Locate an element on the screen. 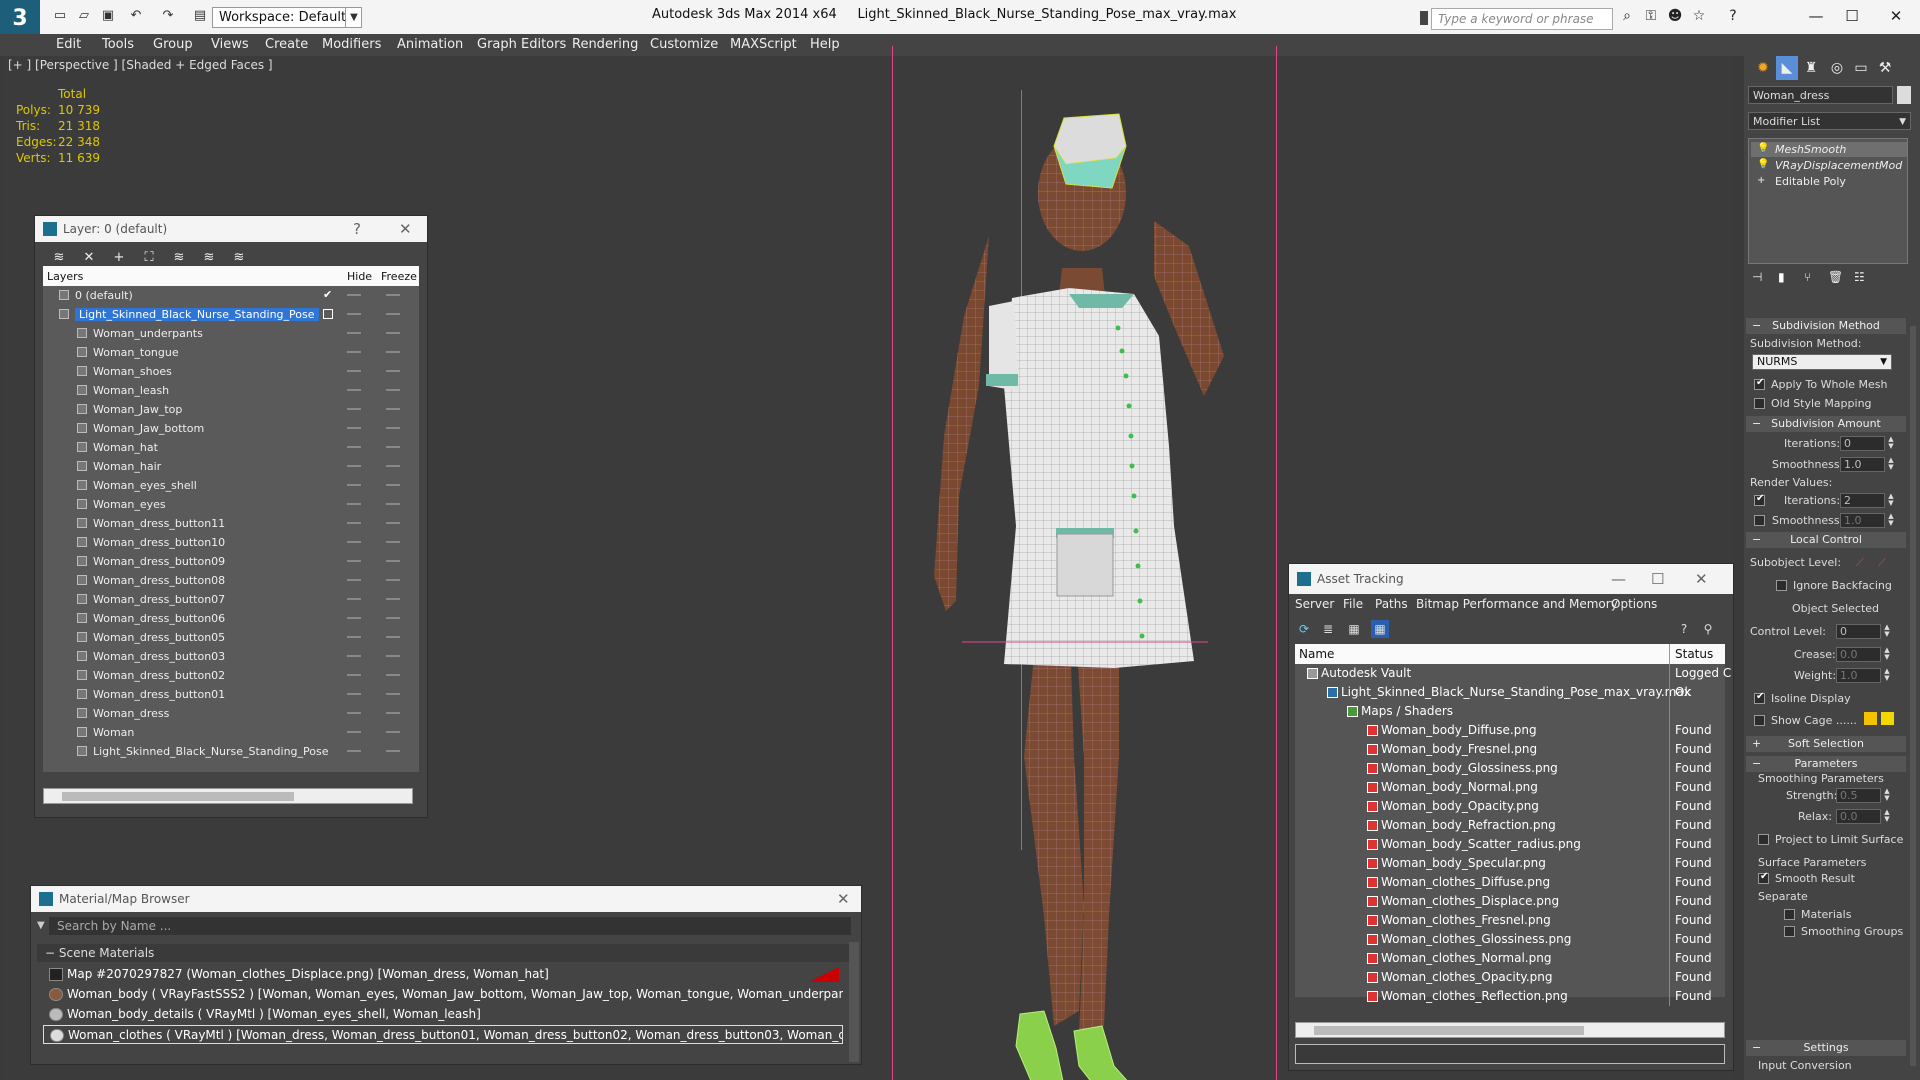  layer-row: Woman_eyes_shell is located at coordinates (231, 485).